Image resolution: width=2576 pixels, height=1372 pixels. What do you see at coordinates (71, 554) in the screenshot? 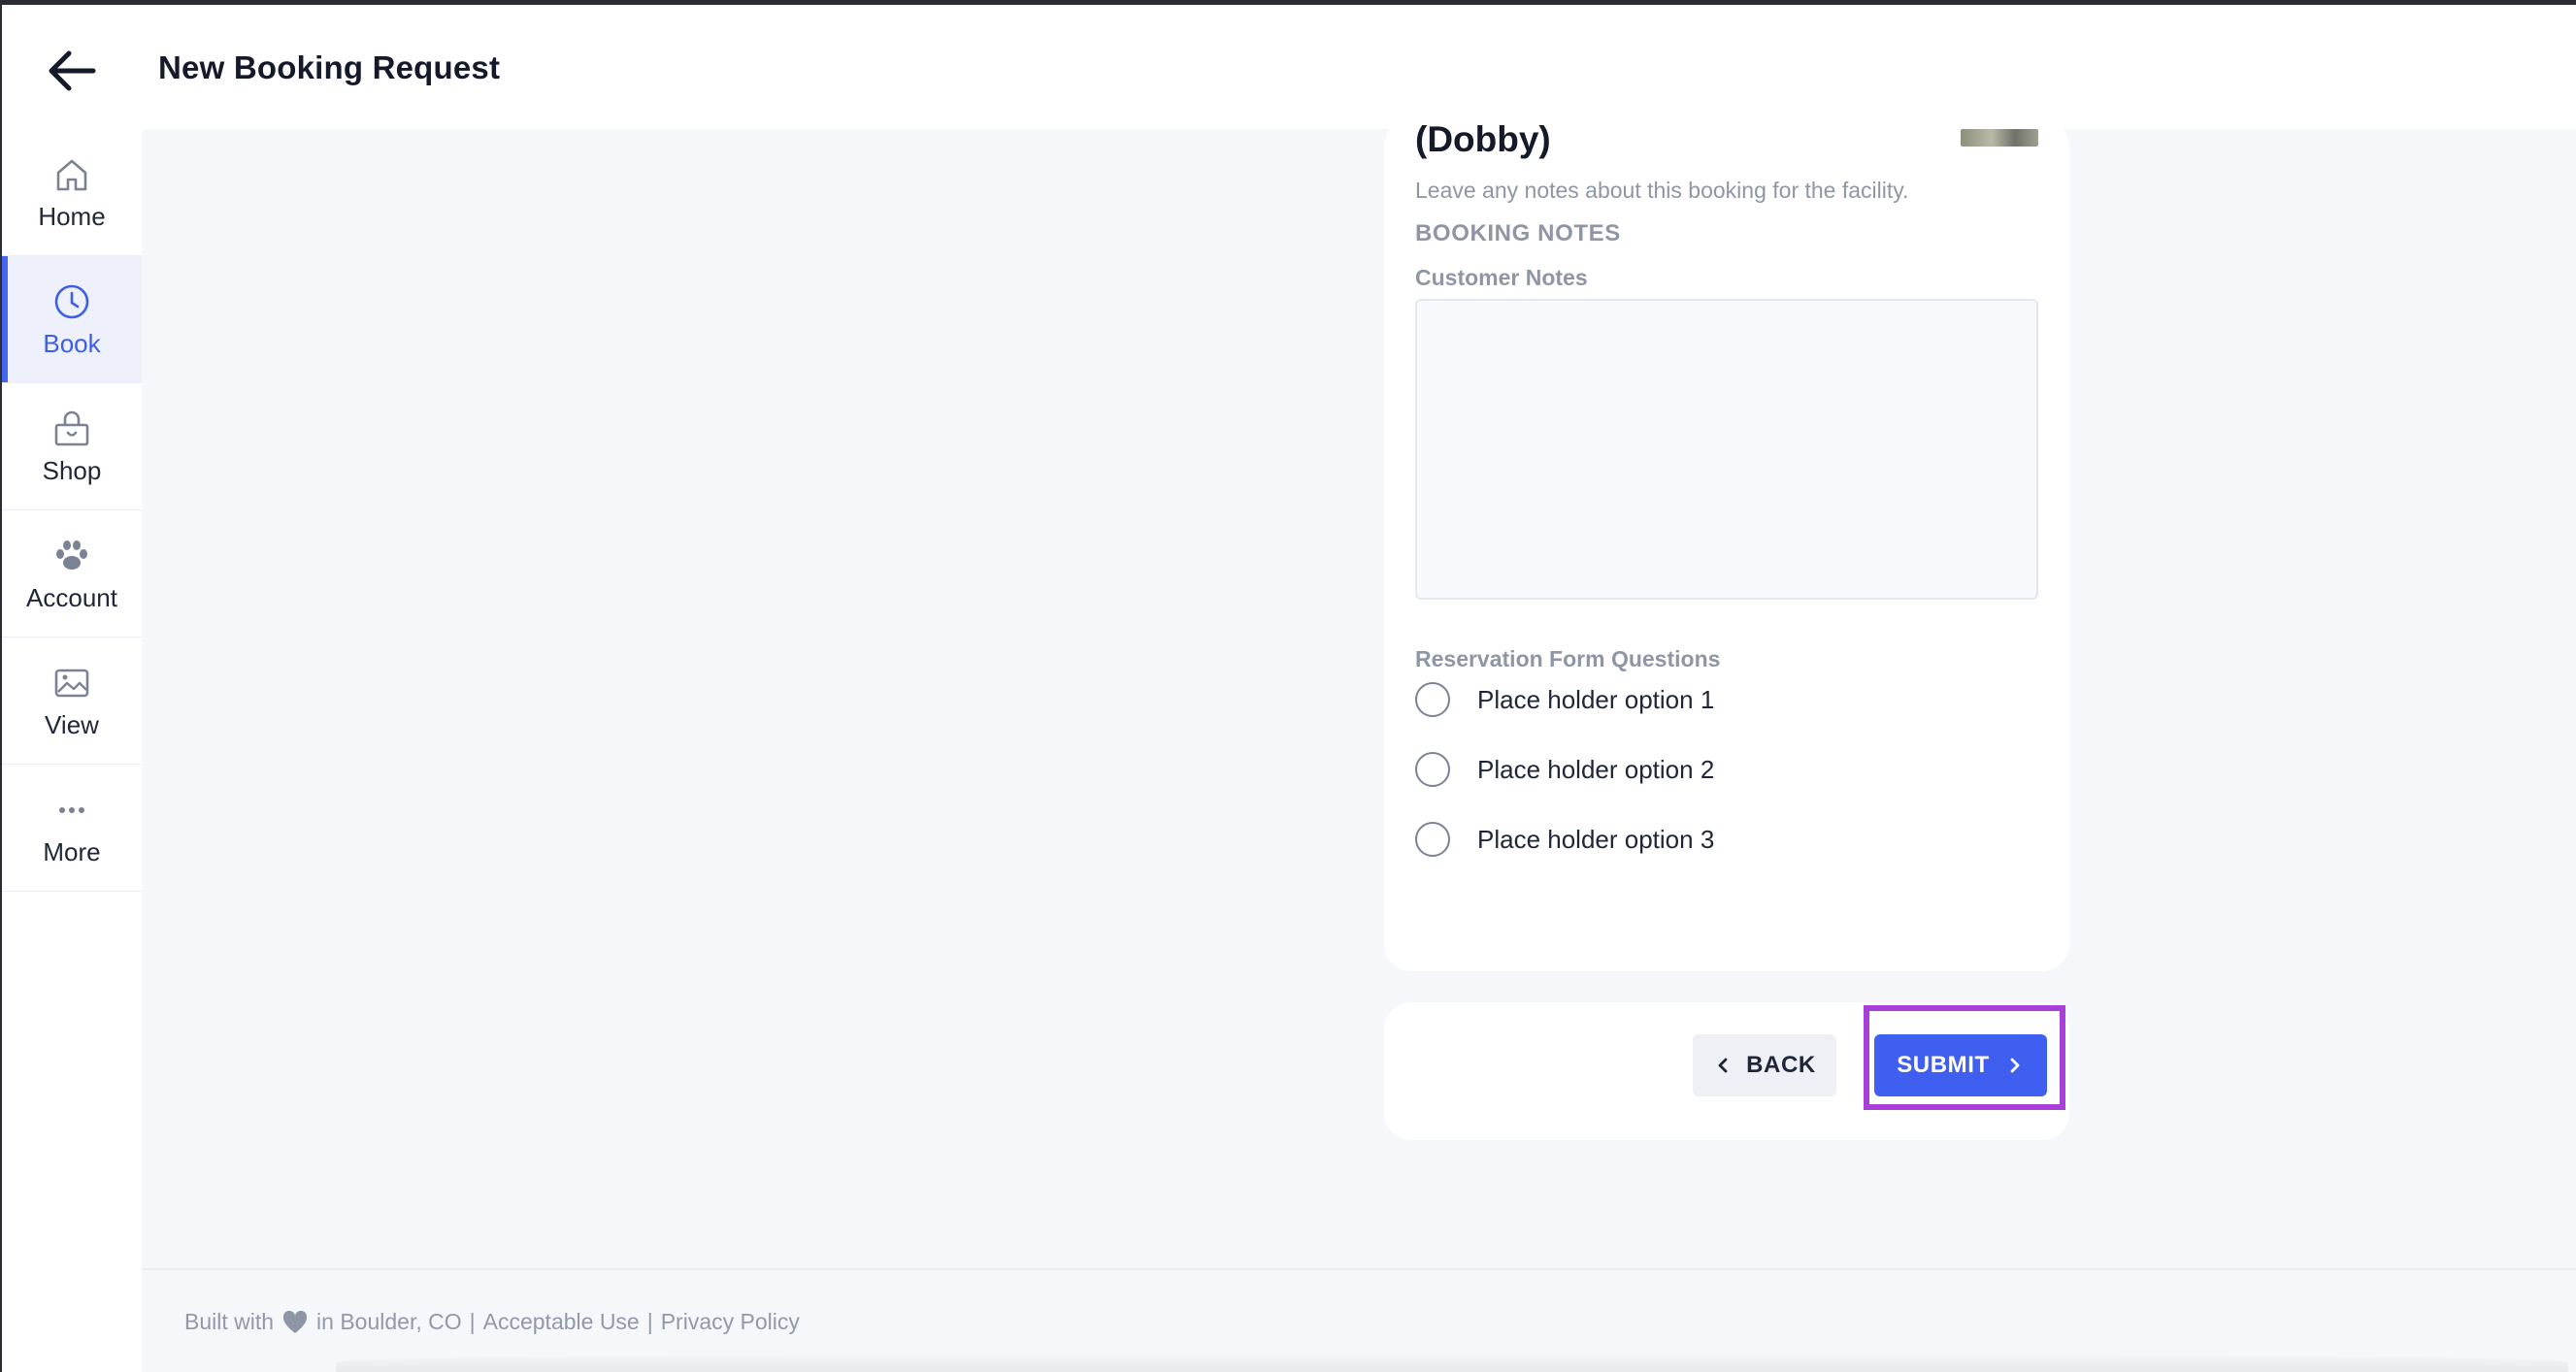
I see `paw-icon` at bounding box center [71, 554].